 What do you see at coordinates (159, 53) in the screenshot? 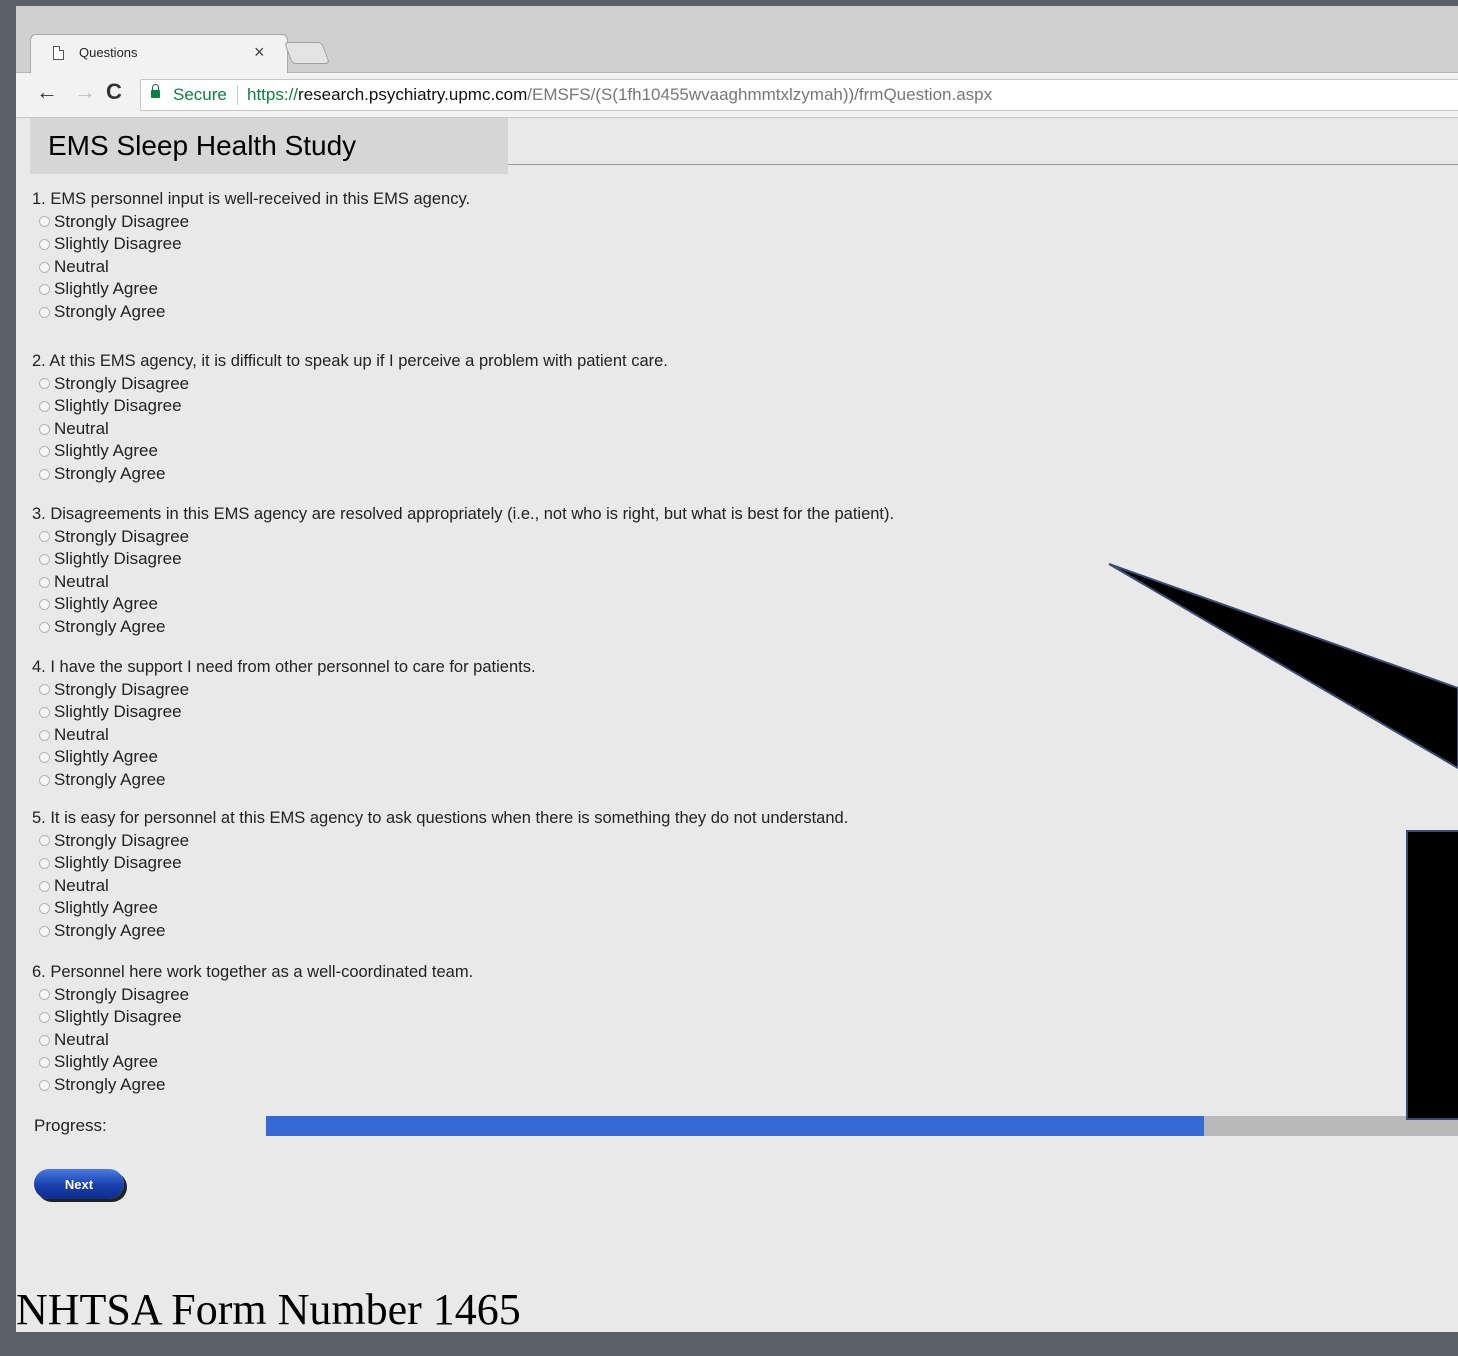
I see `tab-questions: Questions ×` at bounding box center [159, 53].